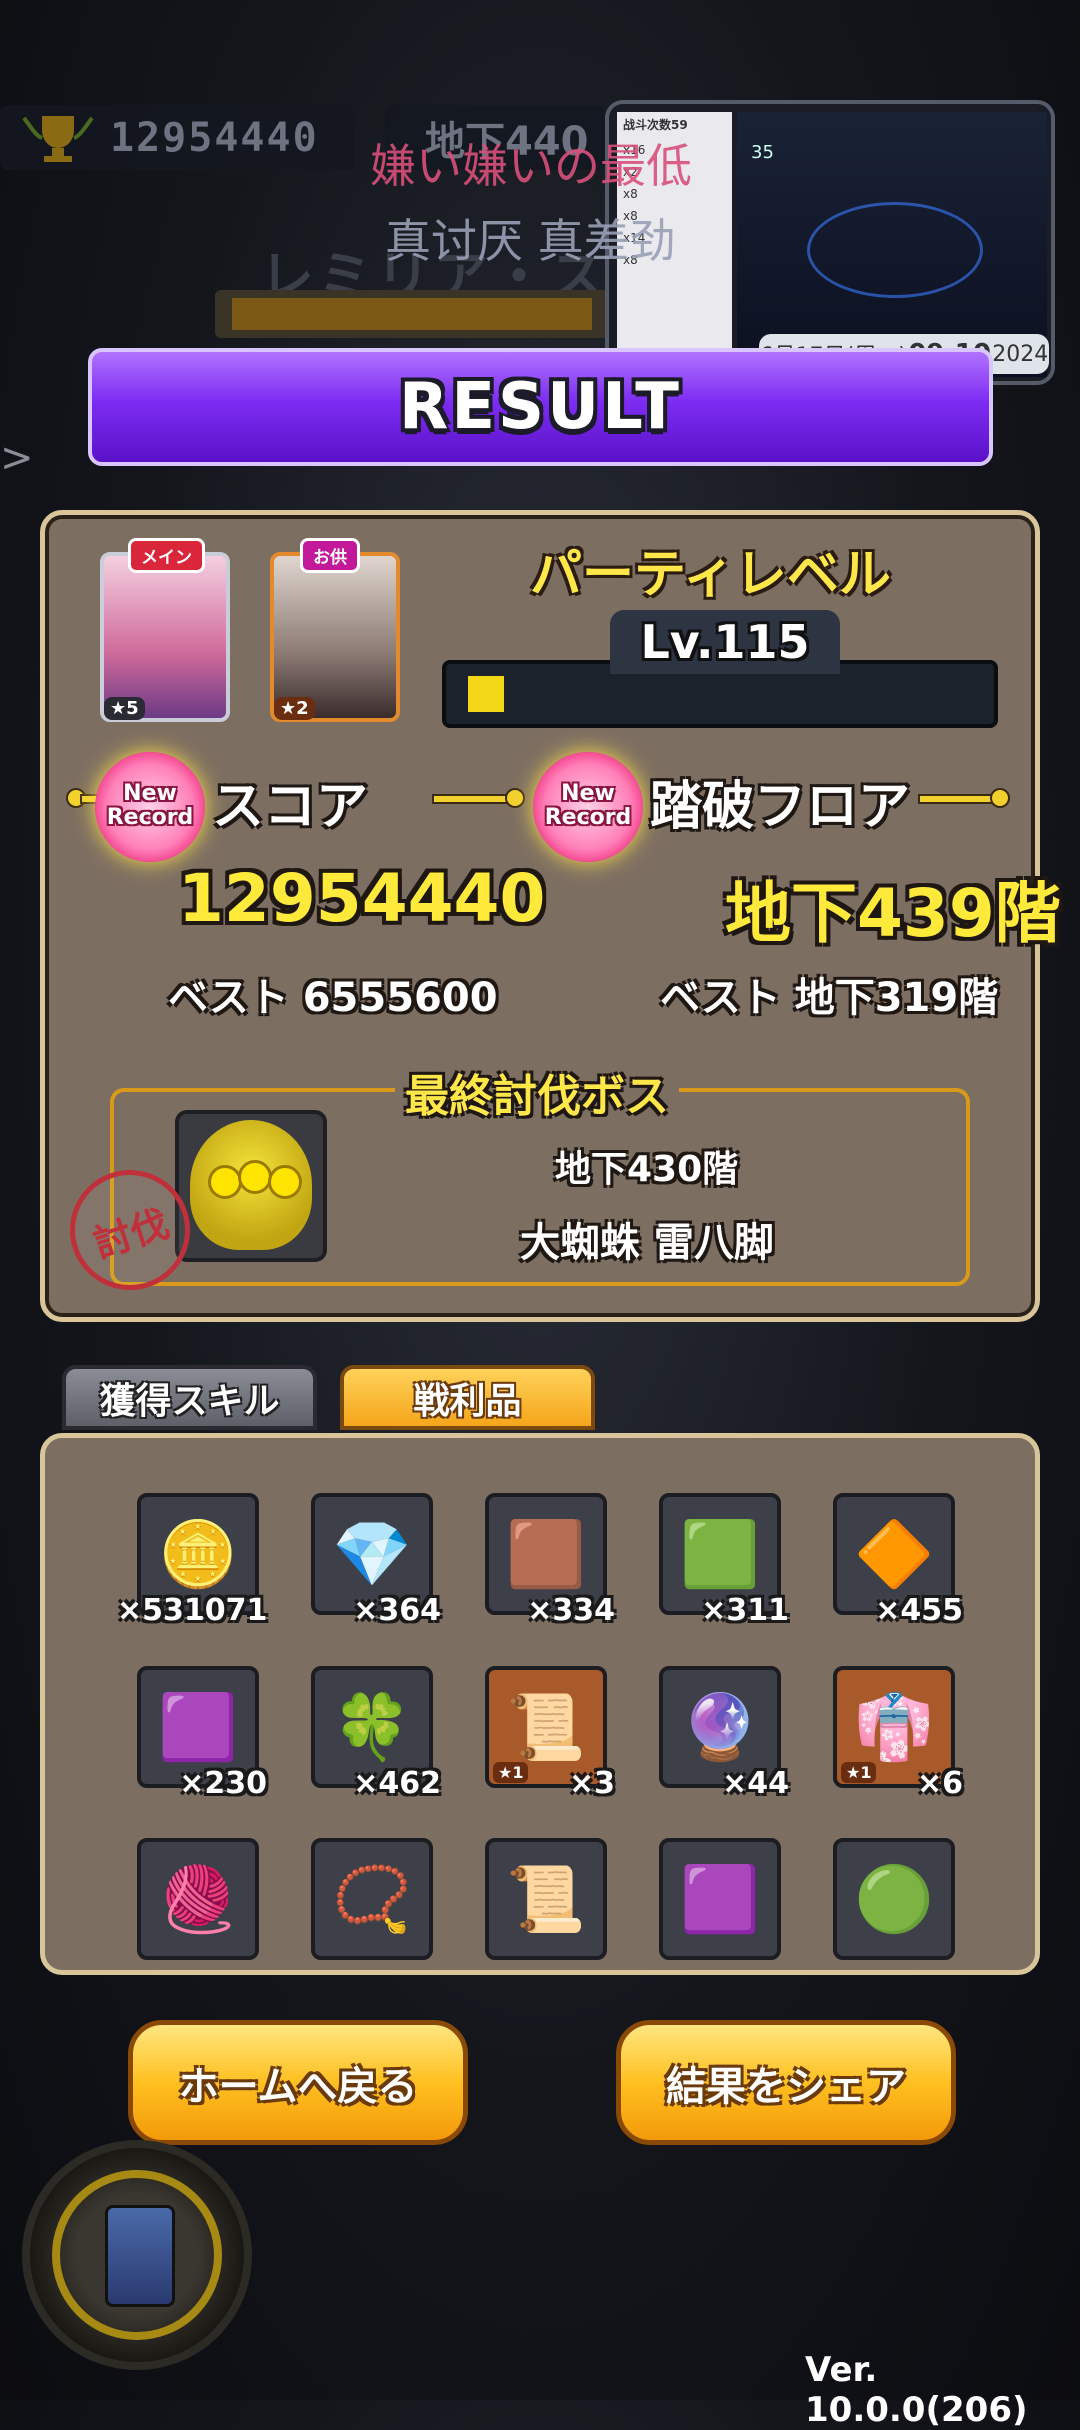 Image resolution: width=1080 pixels, height=2430 pixels. What do you see at coordinates (140, 2256) in the screenshot?
I see `deck-card-icon` at bounding box center [140, 2256].